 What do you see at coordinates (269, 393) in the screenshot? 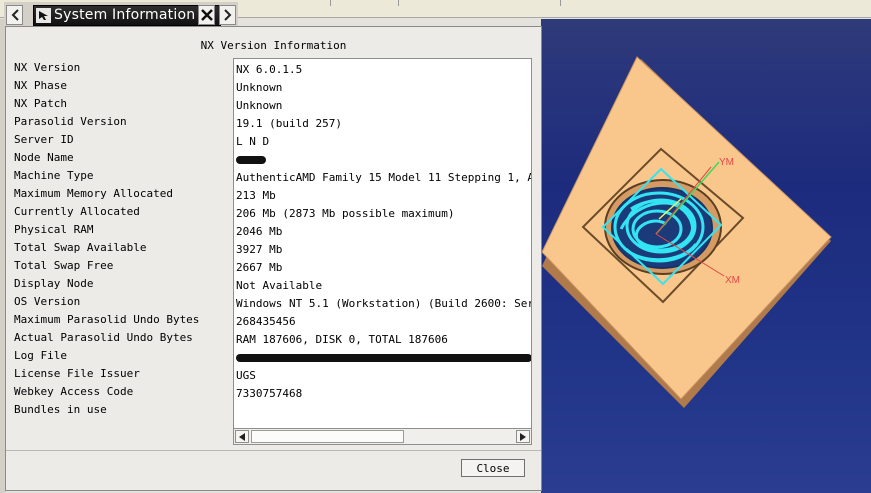
I see `info-value: 7330757468` at bounding box center [269, 393].